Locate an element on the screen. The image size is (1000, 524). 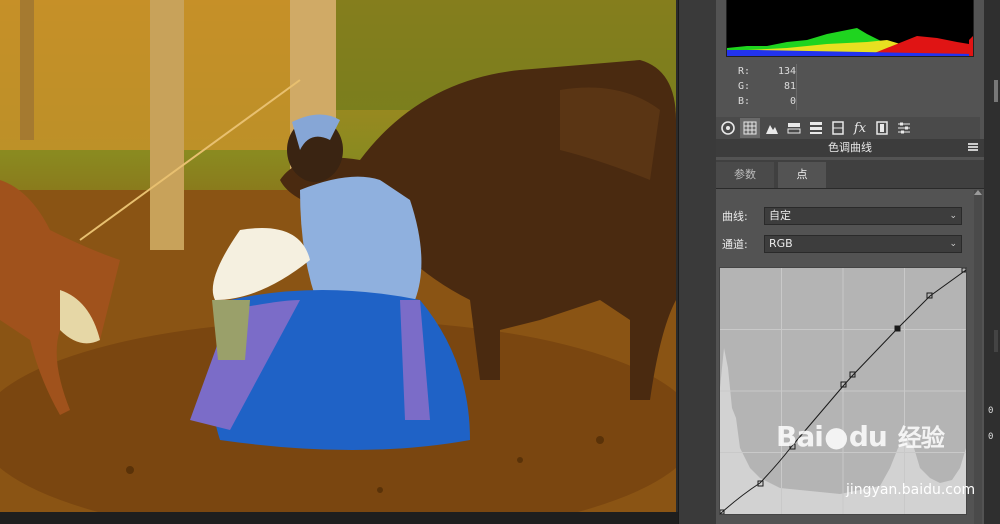
panel-gutter is located at coordinates (697, 262).